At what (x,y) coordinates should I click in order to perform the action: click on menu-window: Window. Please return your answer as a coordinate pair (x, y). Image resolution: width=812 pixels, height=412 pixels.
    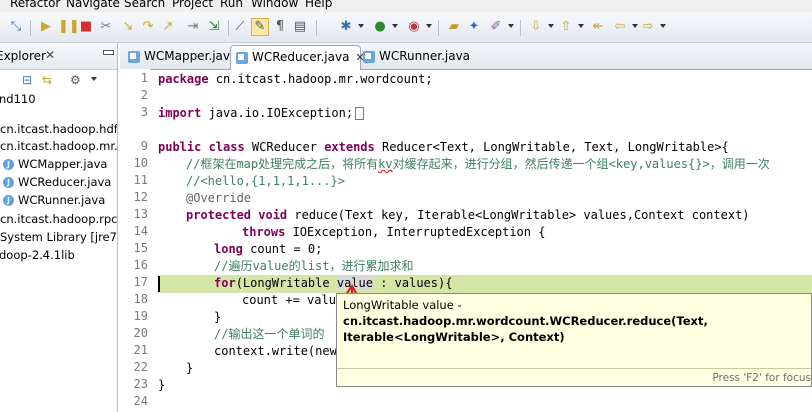
    Looking at the image, I should click on (274, 5).